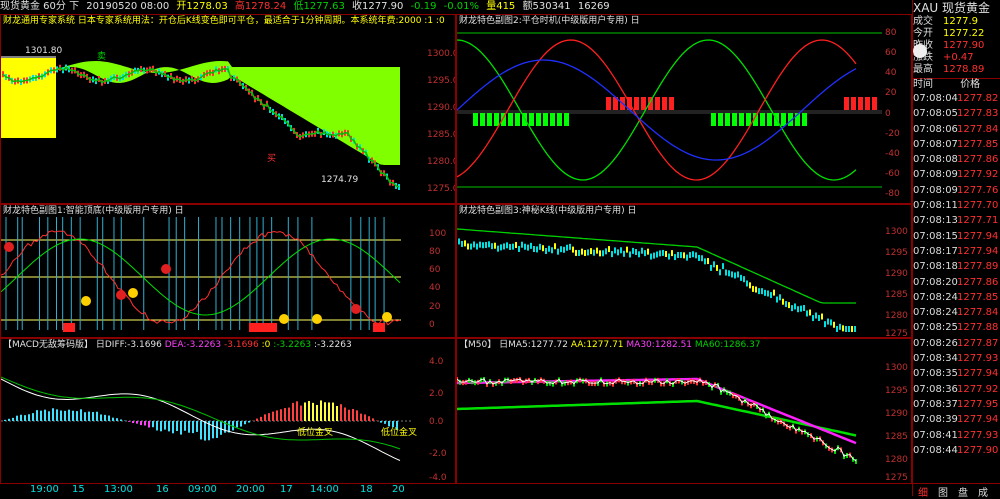  What do you see at coordinates (943, 491) in the screenshot?
I see `tab-1: 图` at bounding box center [943, 491].